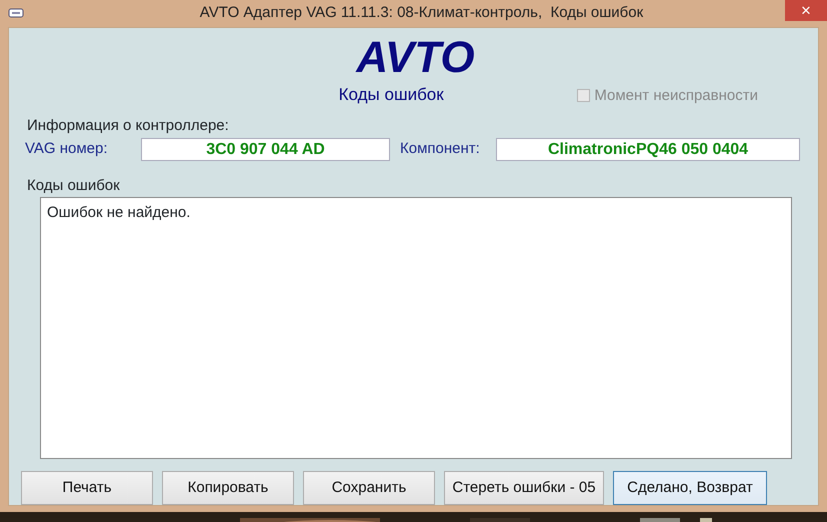 This screenshot has height=522, width=827. Describe the element at coordinates (806, 10) in the screenshot. I see `close-button: ×` at that location.